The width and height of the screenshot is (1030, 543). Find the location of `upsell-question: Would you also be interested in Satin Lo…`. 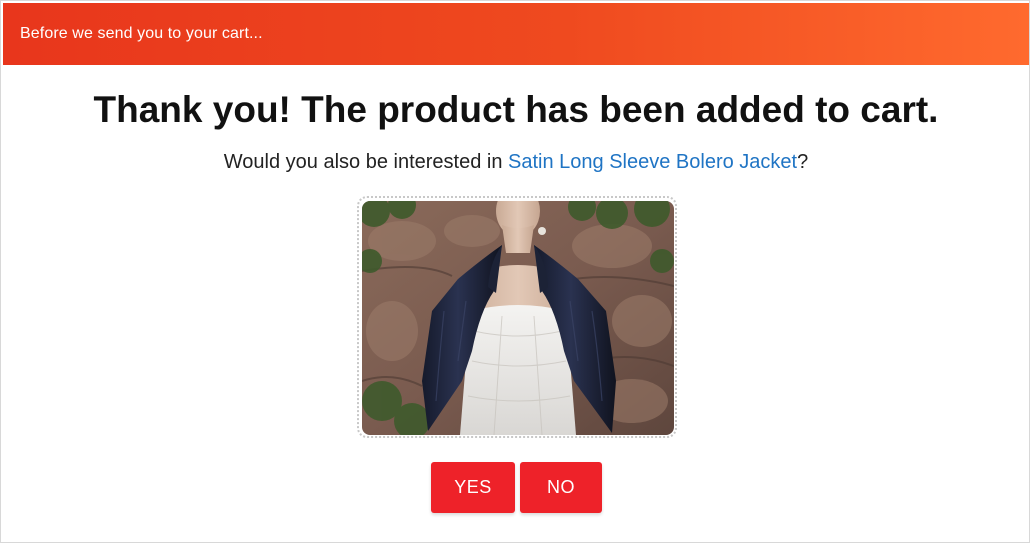

upsell-question: Would you also be interested in Satin Lo… is located at coordinates (515, 162).